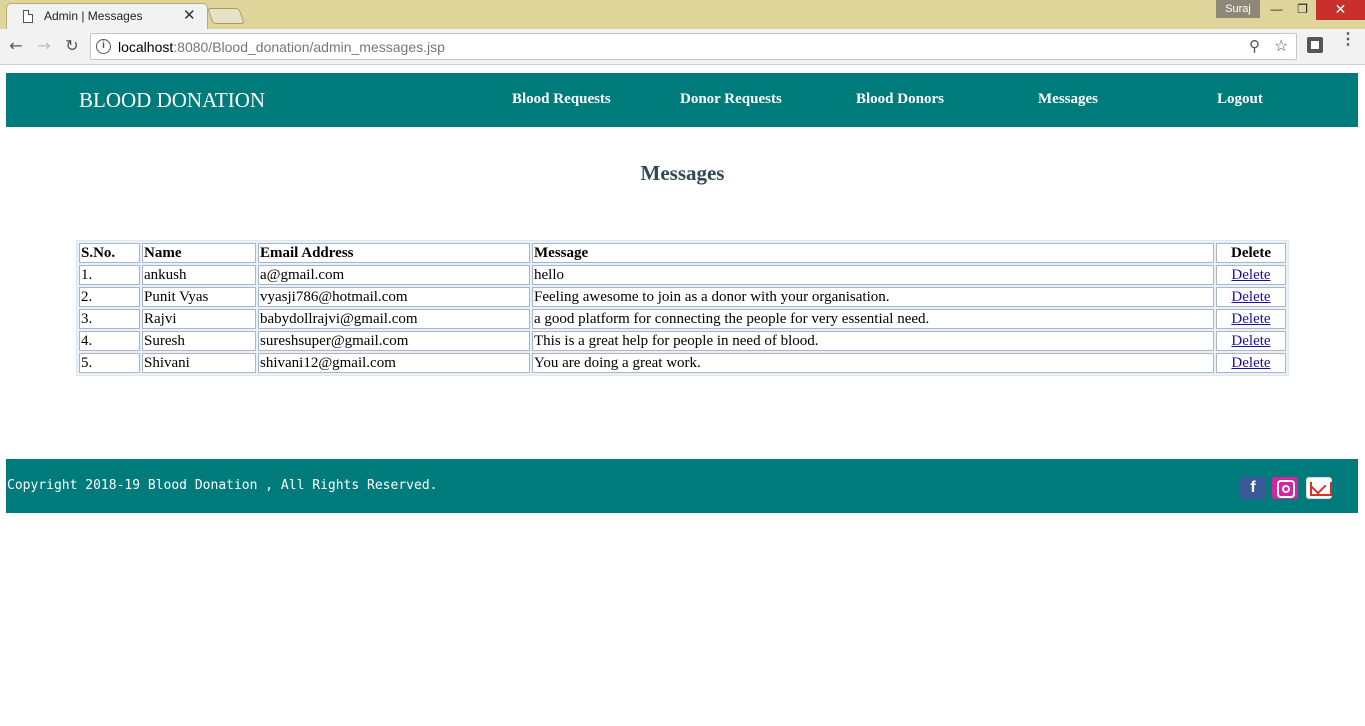 This screenshot has width=1365, height=726. I want to click on cell-sno: 4., so click(109, 341).